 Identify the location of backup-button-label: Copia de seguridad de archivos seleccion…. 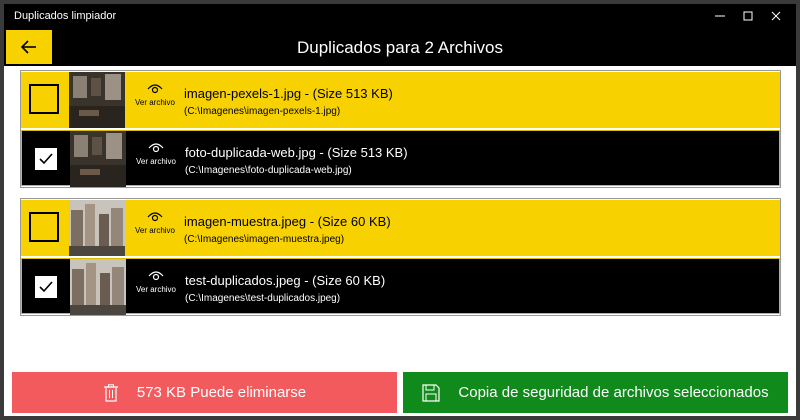
(613, 392).